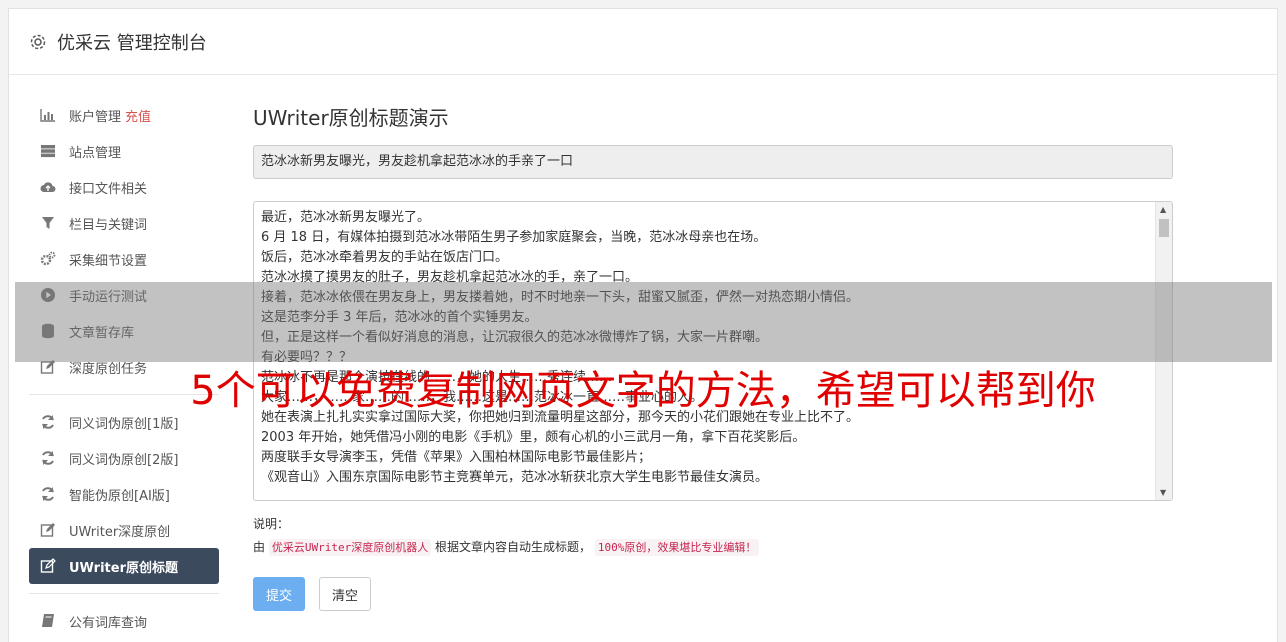 The height and width of the screenshot is (642, 1286). Describe the element at coordinates (120, 532) in the screenshot. I see `sidebar-item-label: UWriter深度原创` at that location.